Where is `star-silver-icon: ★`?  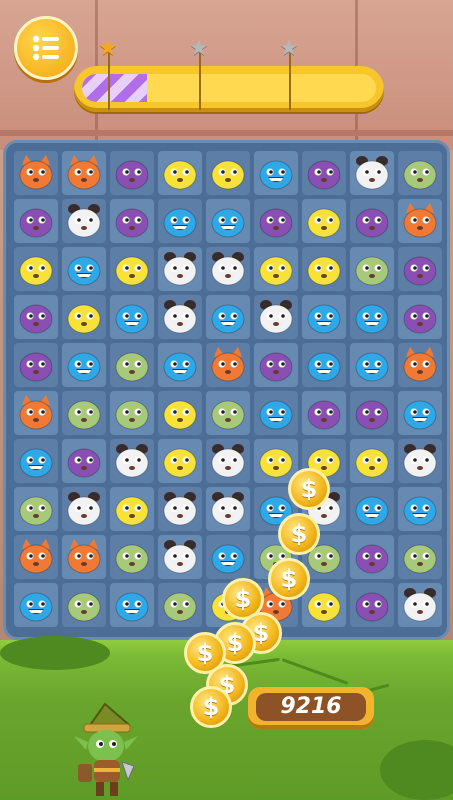 star-silver-icon: ★ is located at coordinates (199, 48).